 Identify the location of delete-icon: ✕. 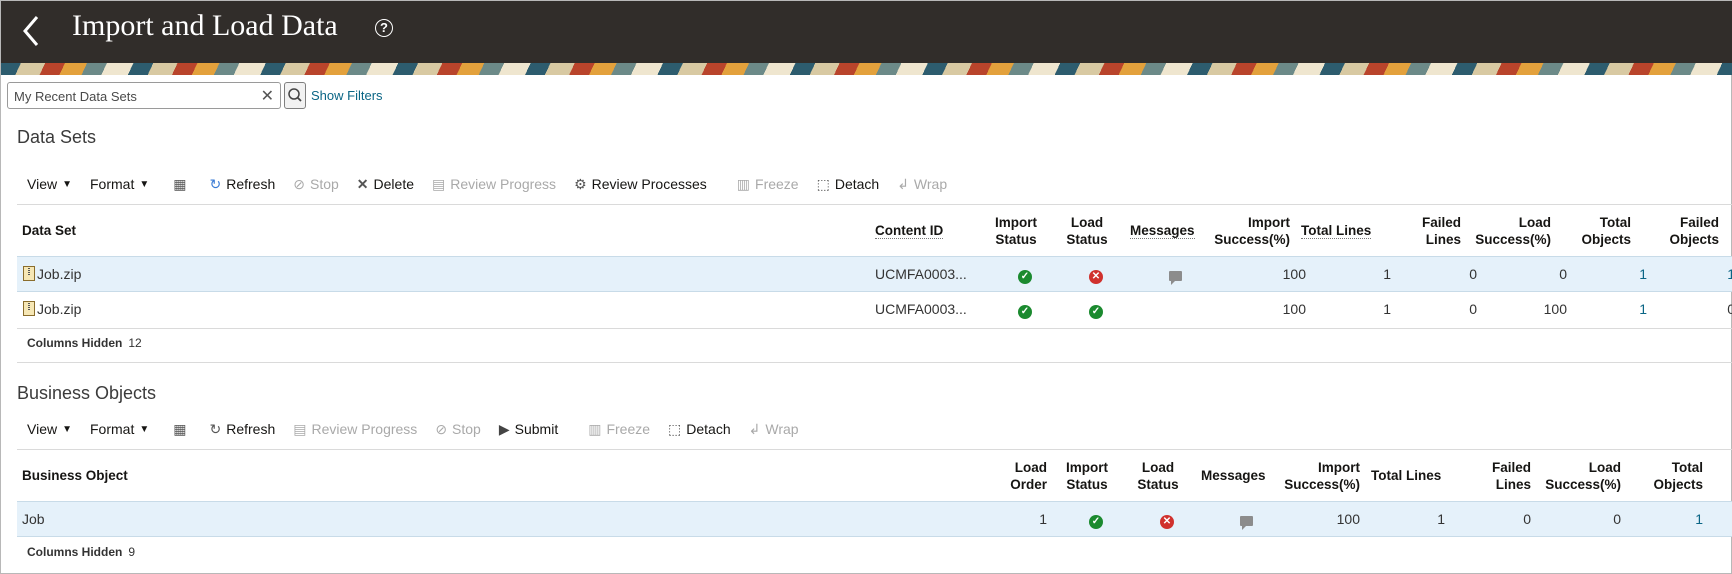
(362, 183).